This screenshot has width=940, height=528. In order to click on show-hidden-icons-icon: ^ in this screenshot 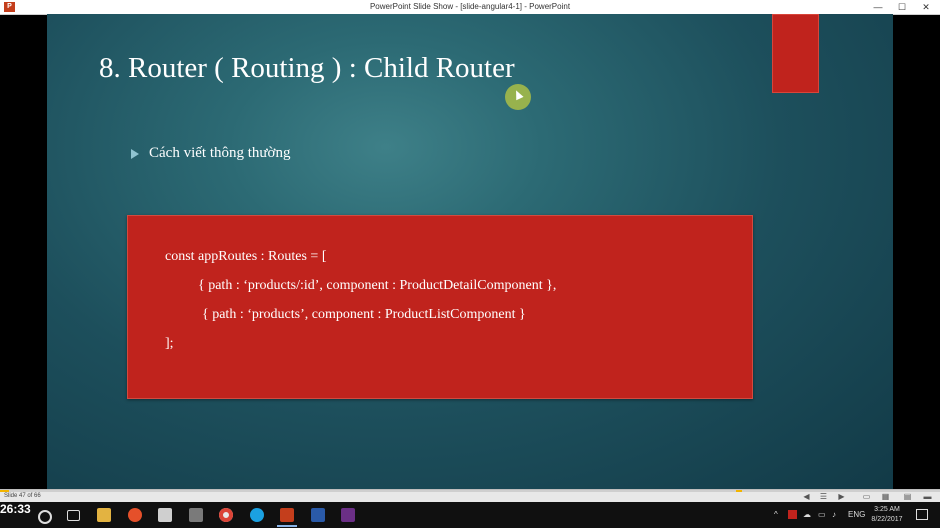, I will do `click(776, 514)`.